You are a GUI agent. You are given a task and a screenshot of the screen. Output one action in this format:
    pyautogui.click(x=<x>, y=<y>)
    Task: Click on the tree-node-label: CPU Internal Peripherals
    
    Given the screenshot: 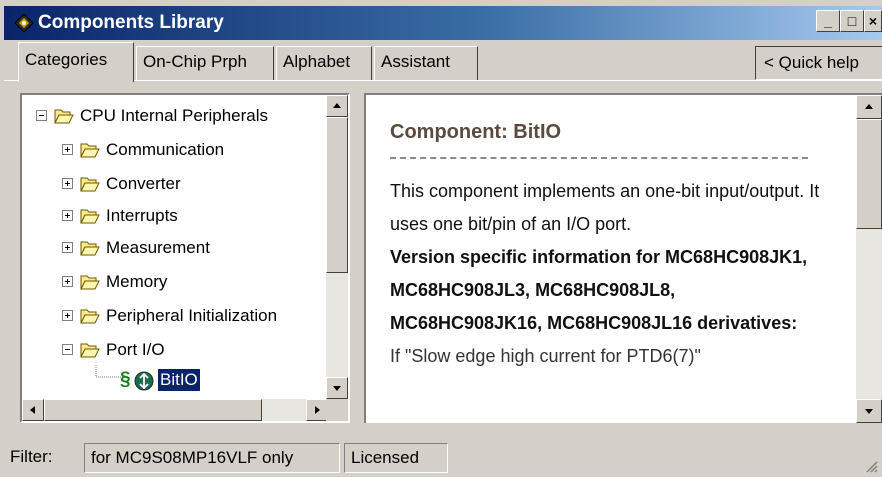 What is the action you would take?
    pyautogui.click(x=174, y=115)
    